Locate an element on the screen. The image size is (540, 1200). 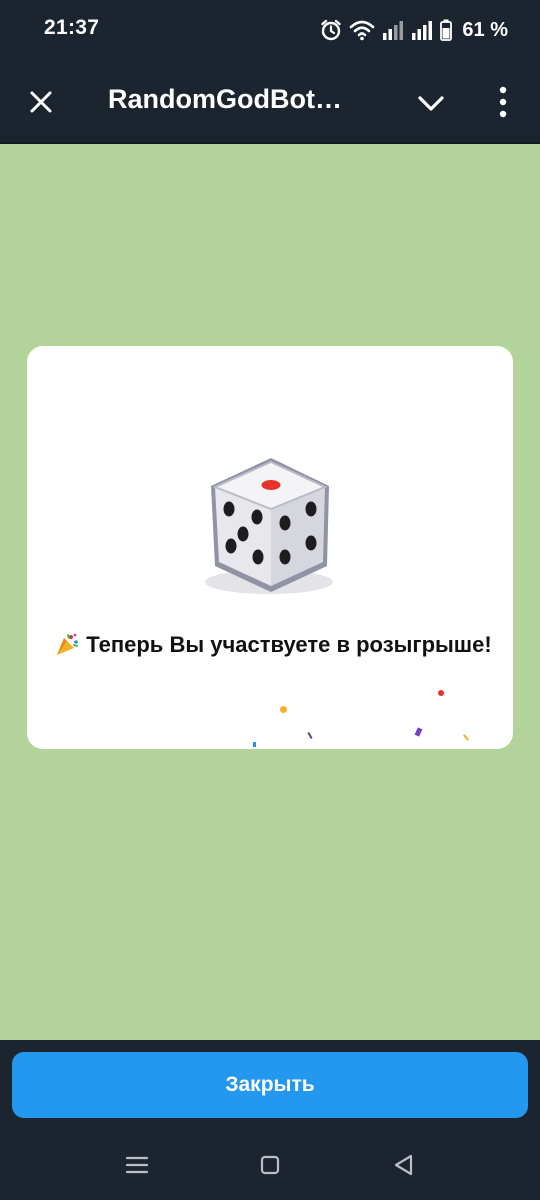
close-button: Закрыть is located at coordinates (270, 1085).